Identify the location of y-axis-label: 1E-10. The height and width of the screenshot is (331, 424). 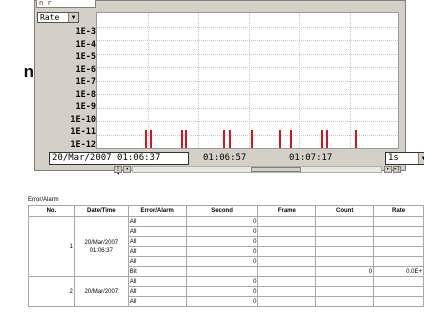
(83, 119).